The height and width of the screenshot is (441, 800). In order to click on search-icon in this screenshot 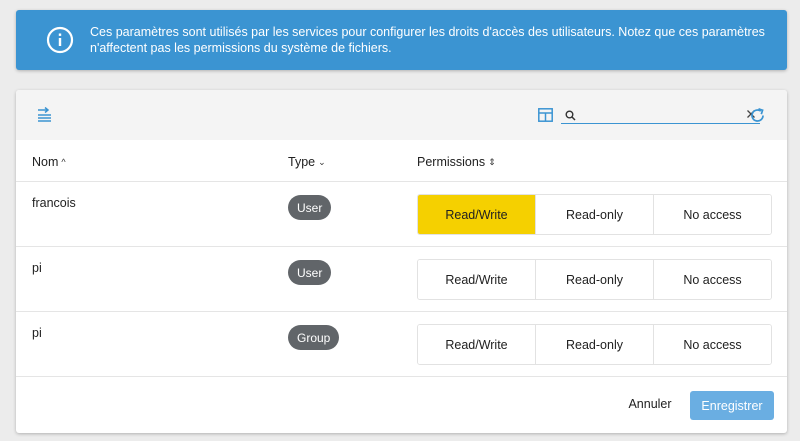, I will do `click(570, 115)`.